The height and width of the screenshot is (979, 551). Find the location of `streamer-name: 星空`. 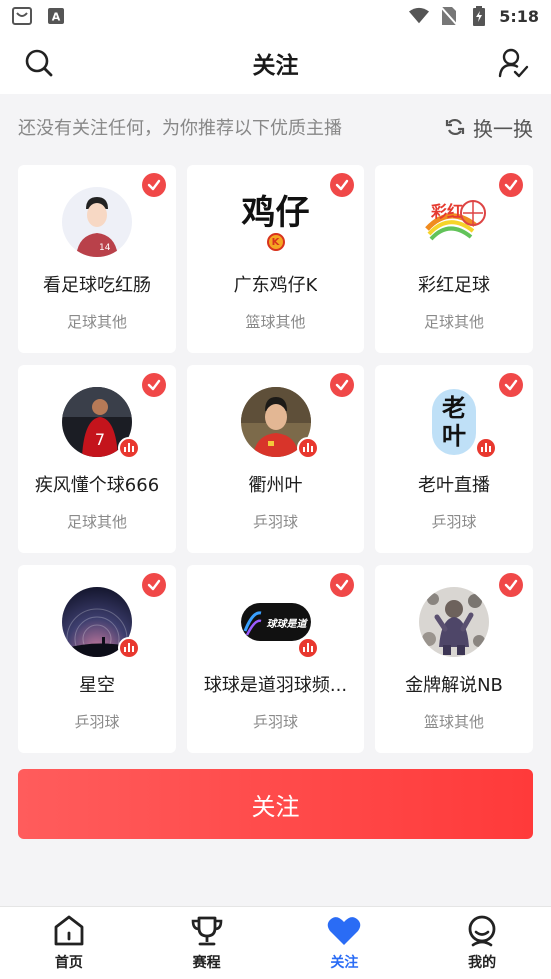

streamer-name: 星空 is located at coordinates (97, 685).